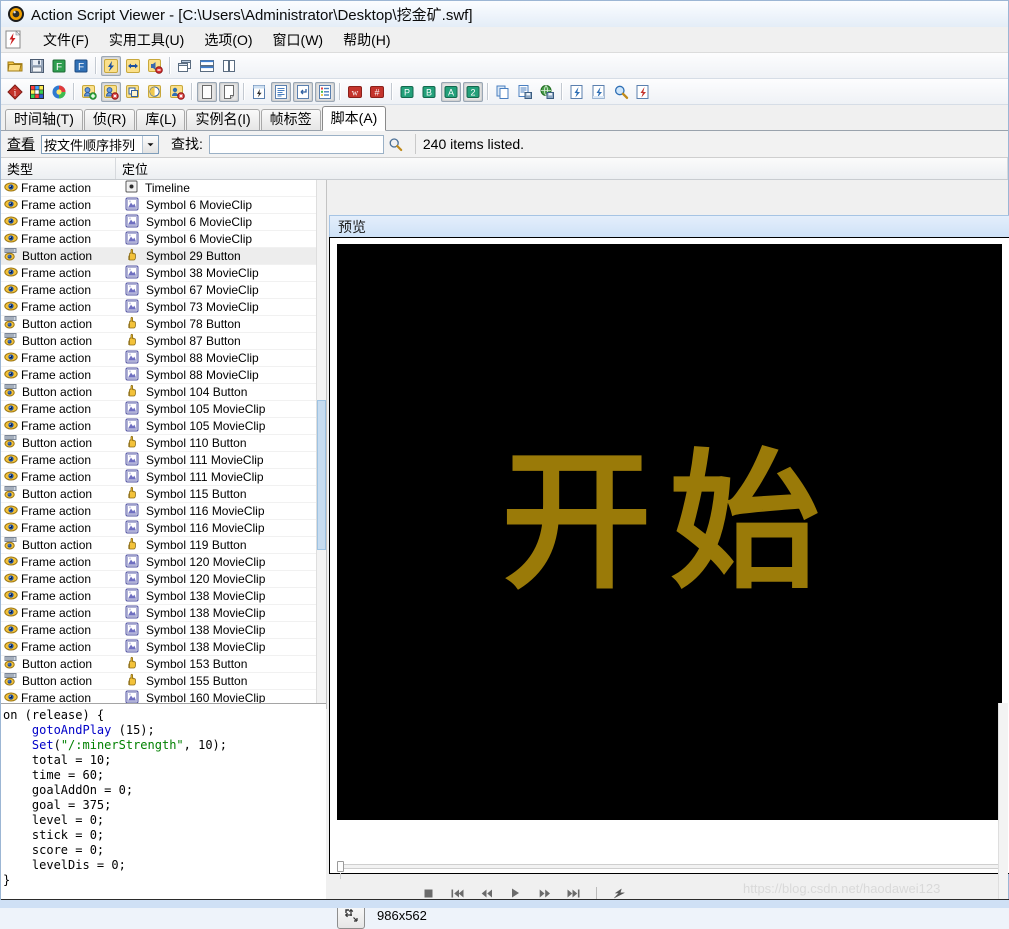  I want to click on table-row: Button action Symbol 153 Button, so click(159, 664).